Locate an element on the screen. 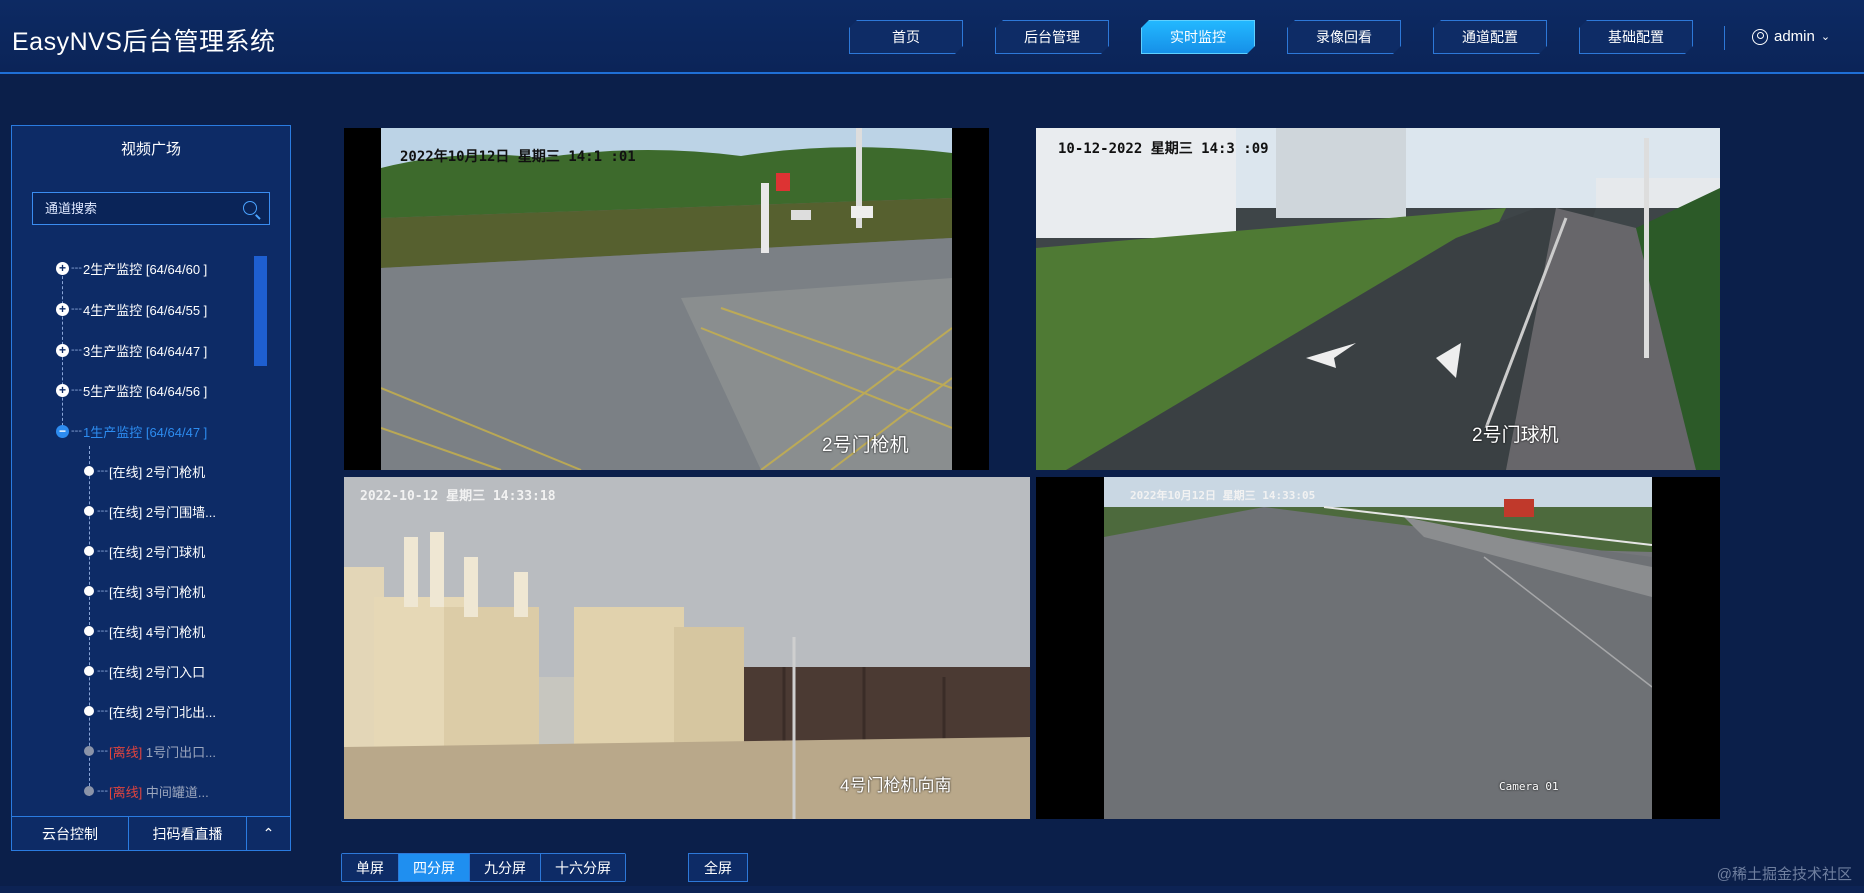 This screenshot has width=1864, height=893. chevron-down-icon: ⌄ is located at coordinates (1825, 37).